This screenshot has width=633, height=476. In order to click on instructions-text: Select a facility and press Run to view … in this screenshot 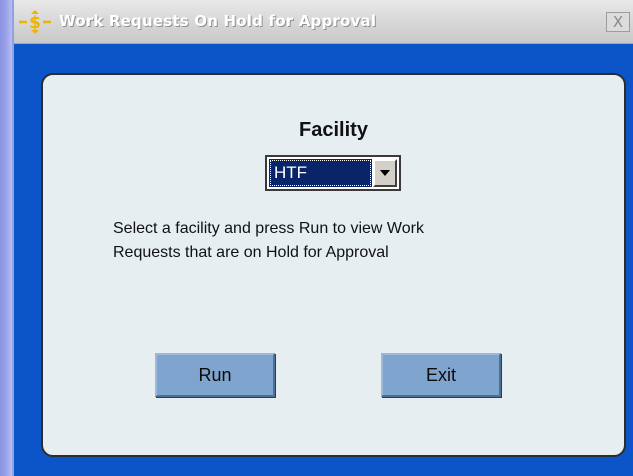, I will do `click(348, 241)`.